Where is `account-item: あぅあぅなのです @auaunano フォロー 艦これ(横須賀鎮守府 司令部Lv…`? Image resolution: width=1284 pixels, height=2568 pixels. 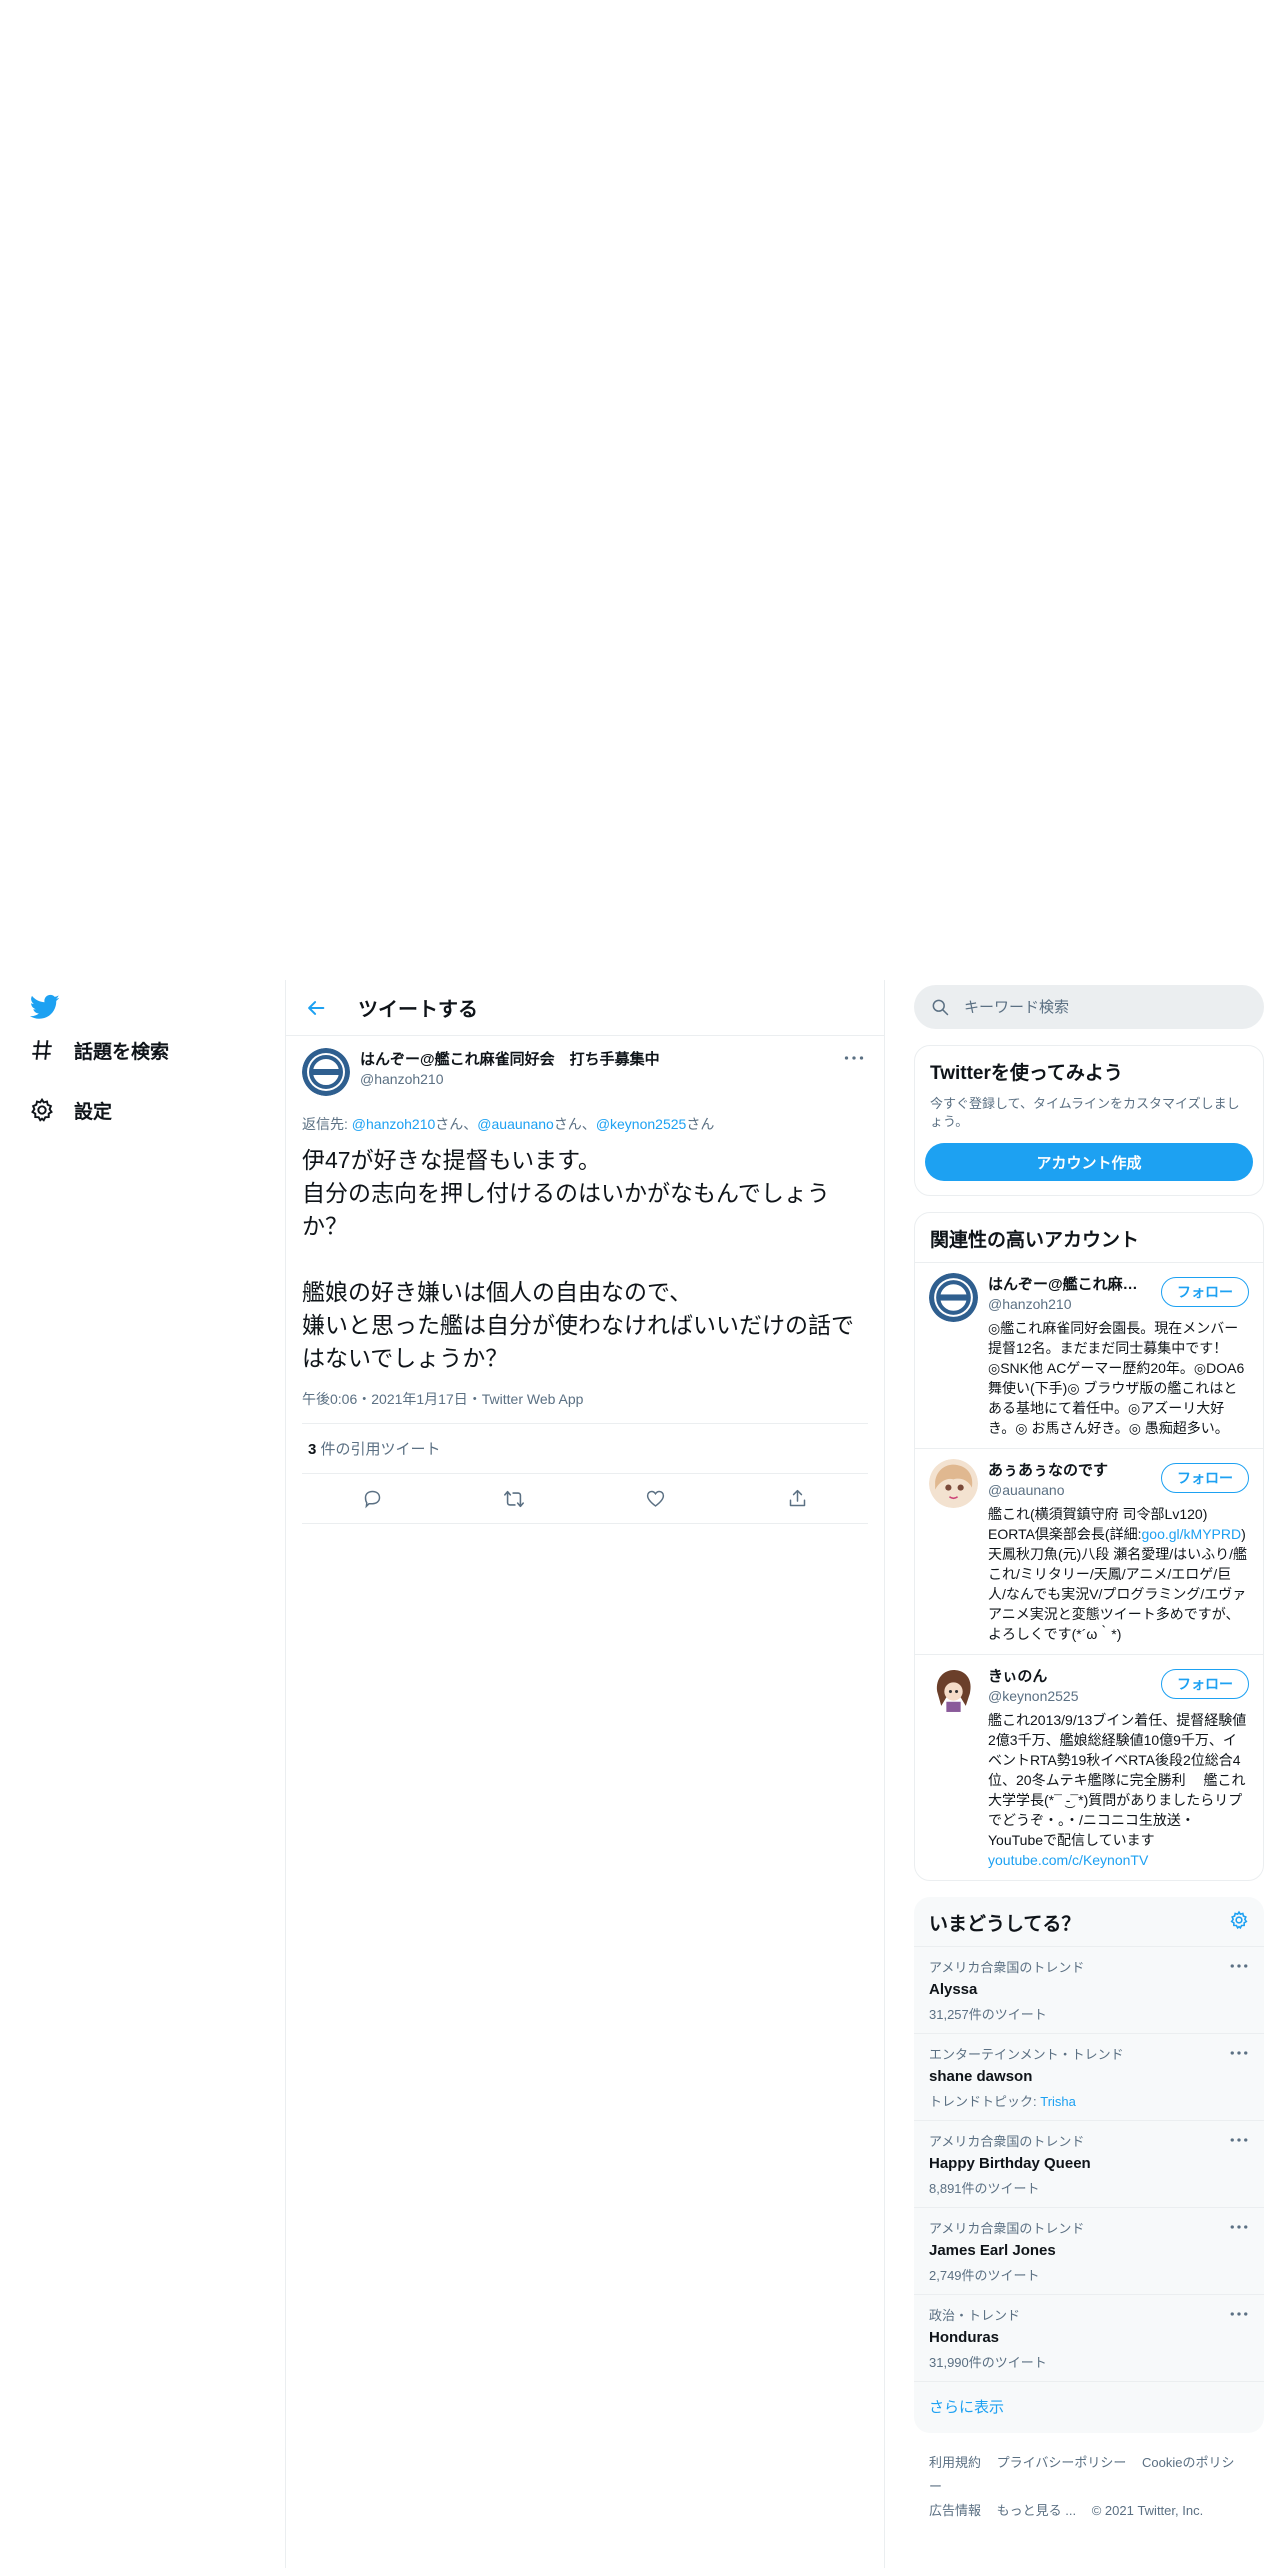
account-item: あぅあぅなのです @auaunano フォロー 艦これ(横須賀鎮守府 司令部Lv… is located at coordinates (1089, 1551).